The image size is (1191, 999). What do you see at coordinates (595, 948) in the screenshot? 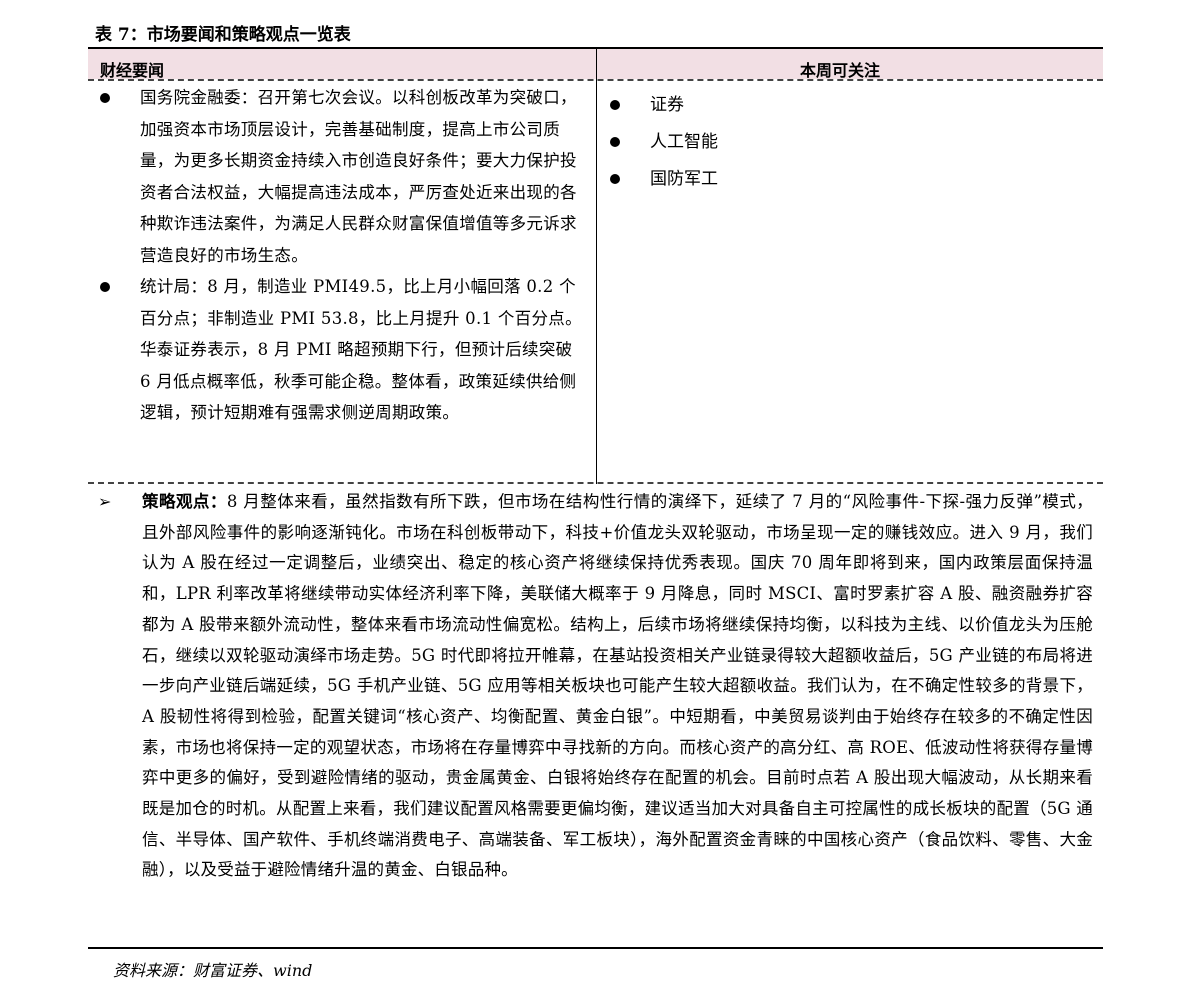
I see `bottom-rule` at bounding box center [595, 948].